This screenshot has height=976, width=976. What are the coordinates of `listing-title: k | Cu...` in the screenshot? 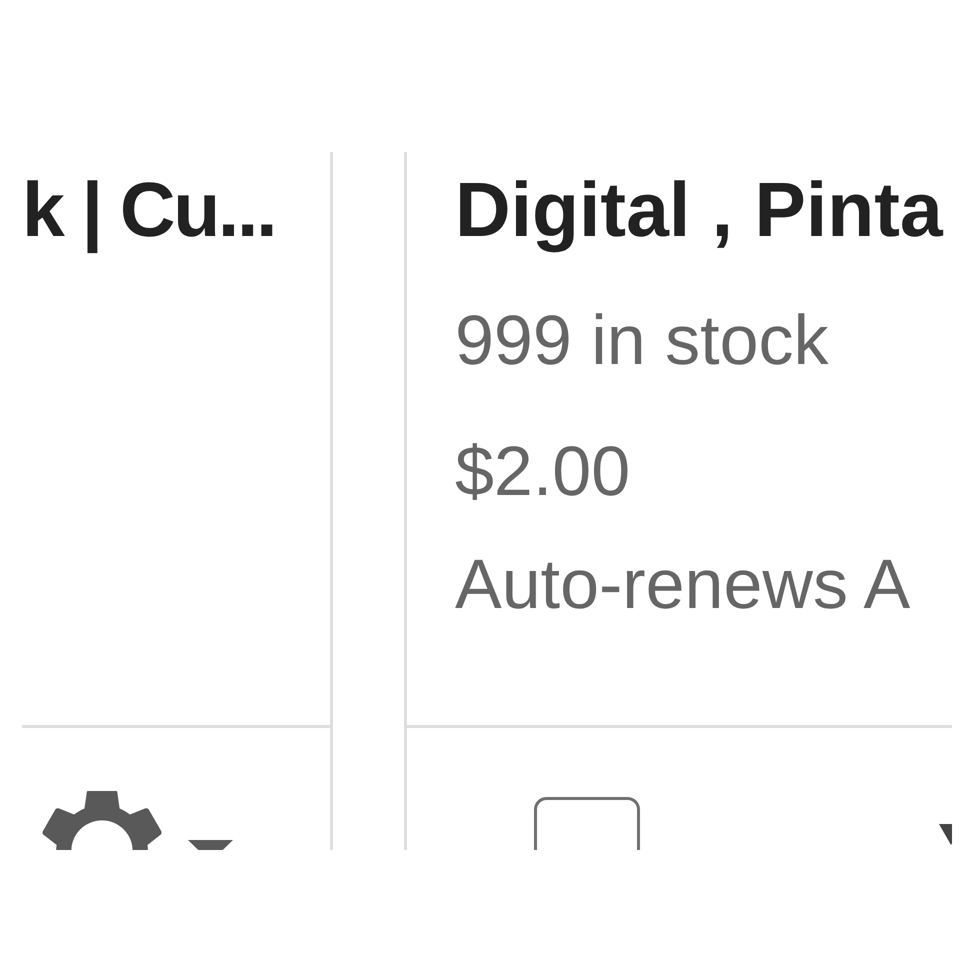 It's located at (149, 210).